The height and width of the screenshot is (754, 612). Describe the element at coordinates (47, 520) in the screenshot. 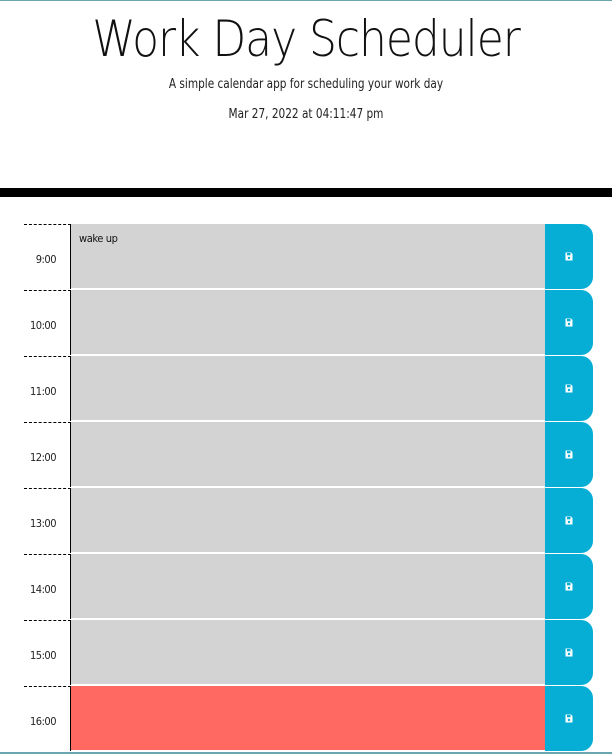

I see `hour-label: 13:00` at that location.